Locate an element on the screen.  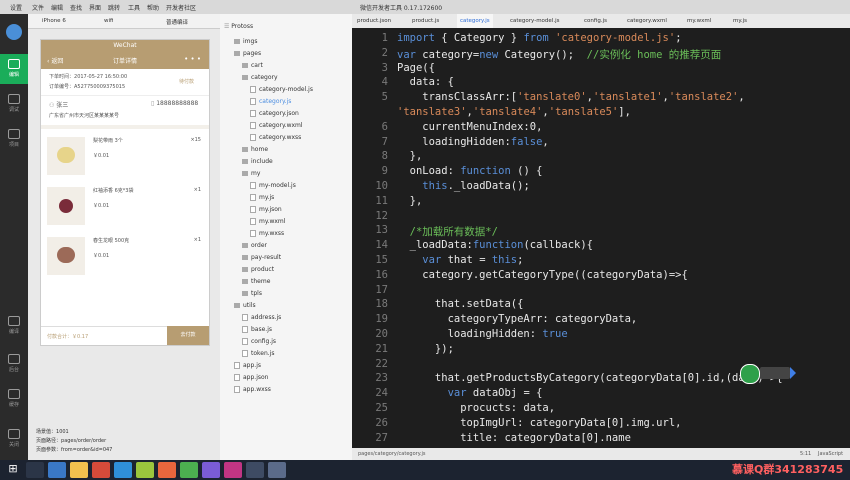
file-item: app.wxss is located at coordinates (252, 389).